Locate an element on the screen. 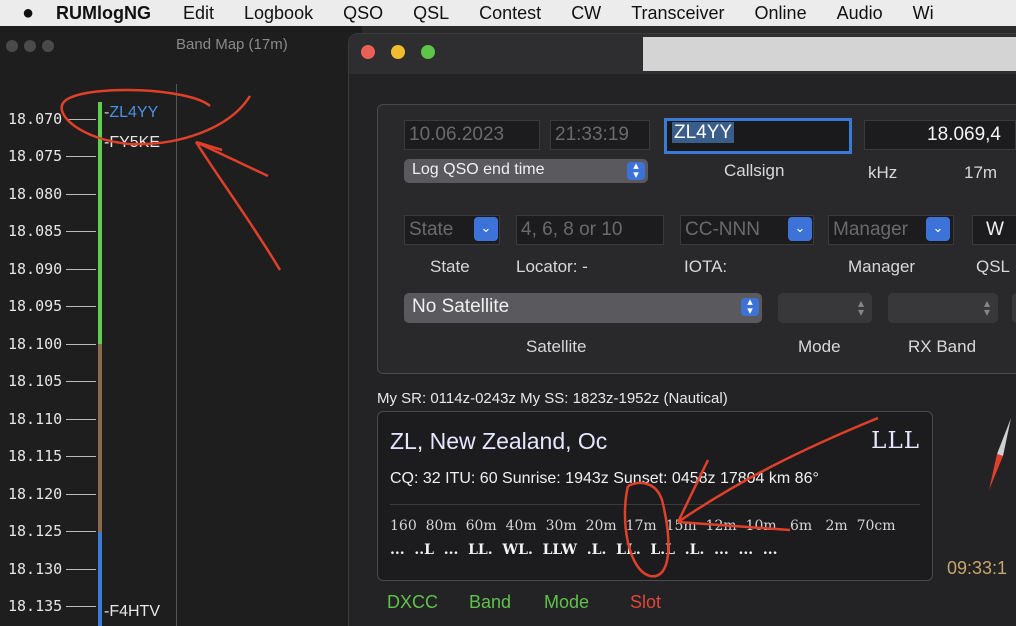  freq-label: 18.130 is located at coordinates (35, 569).